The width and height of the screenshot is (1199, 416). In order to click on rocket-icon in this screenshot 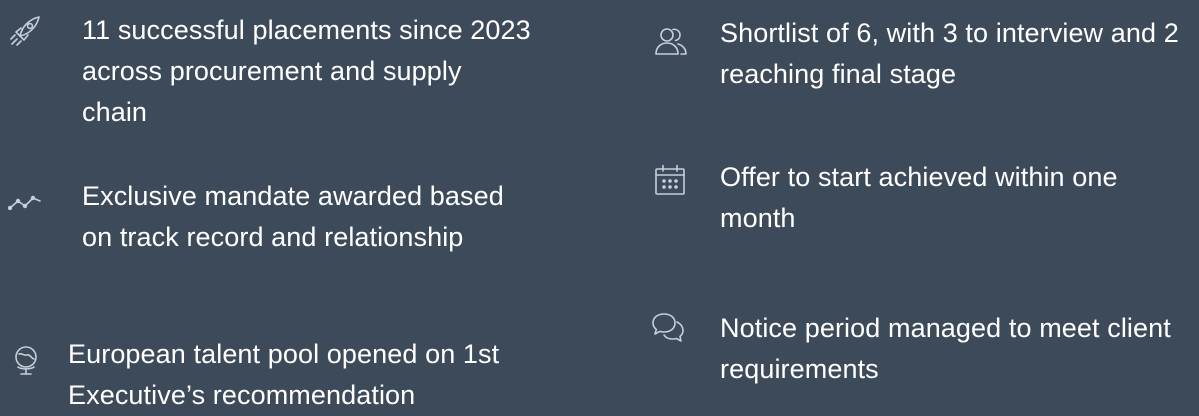, I will do `click(25, 31)`.